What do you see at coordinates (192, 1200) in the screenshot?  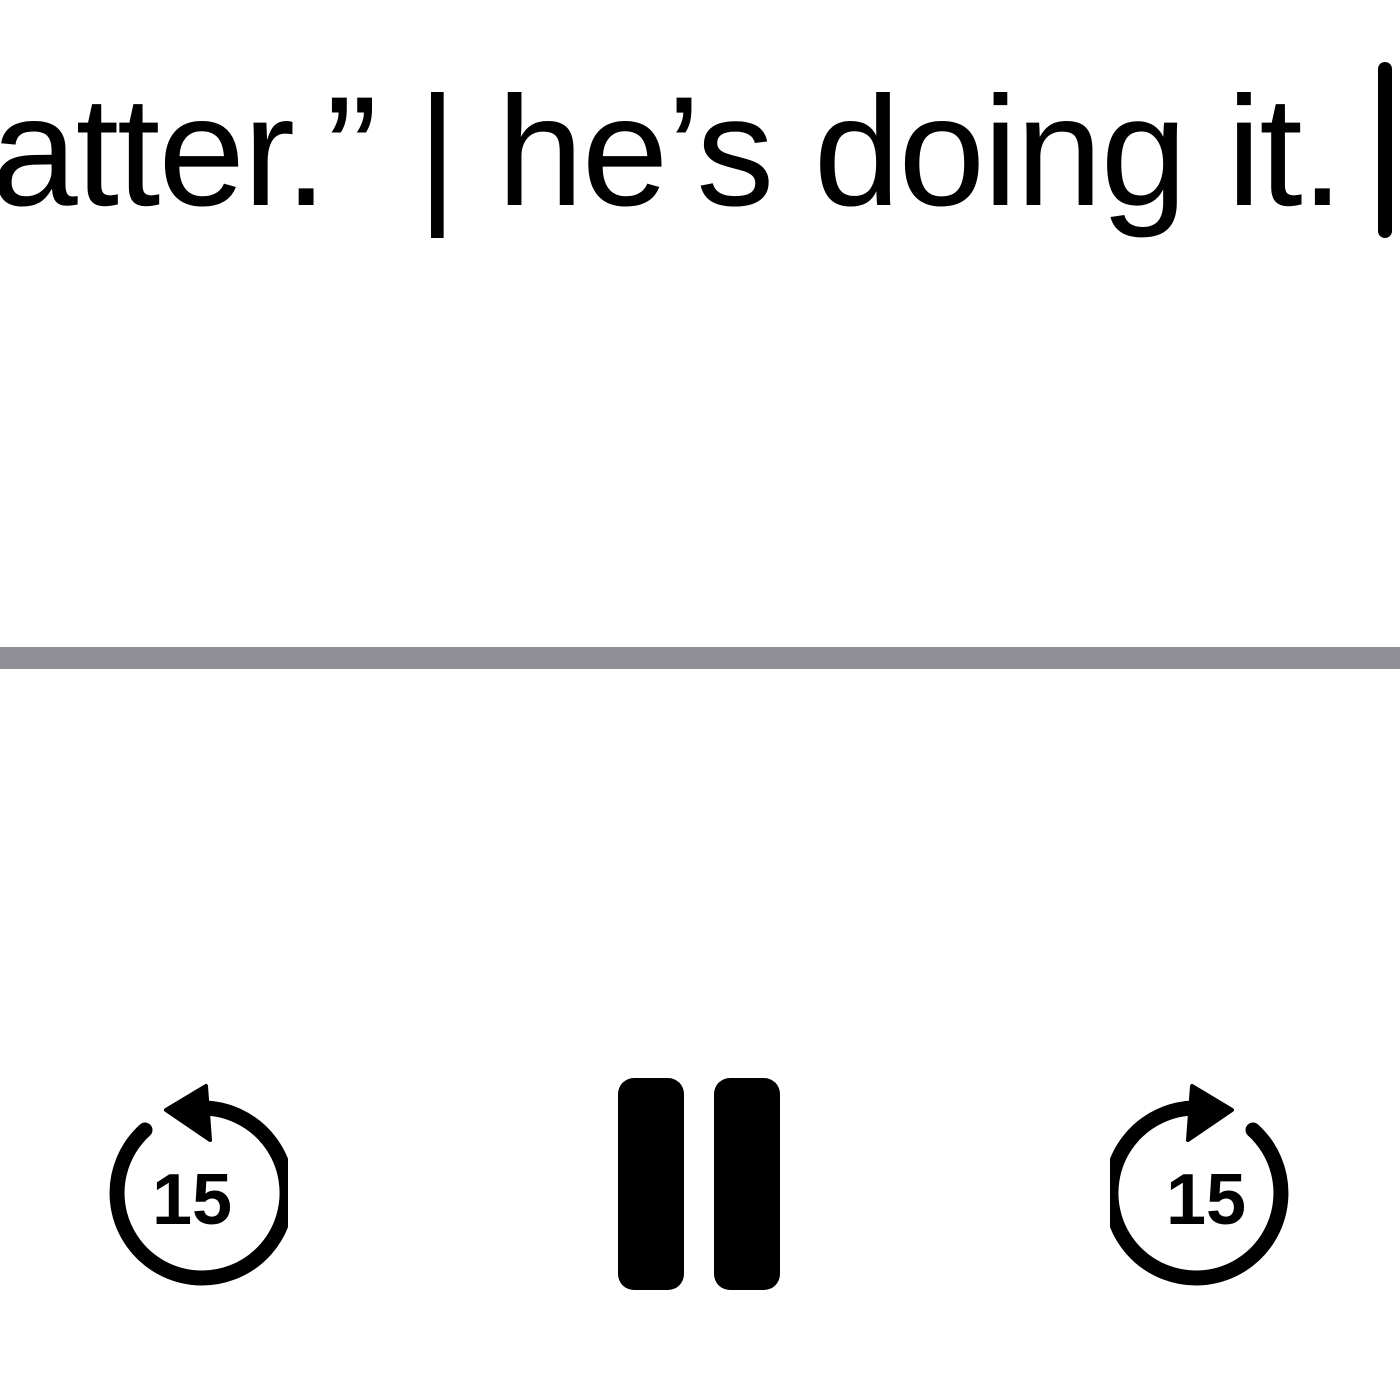 I see `skip-back-seconds: 15` at bounding box center [192, 1200].